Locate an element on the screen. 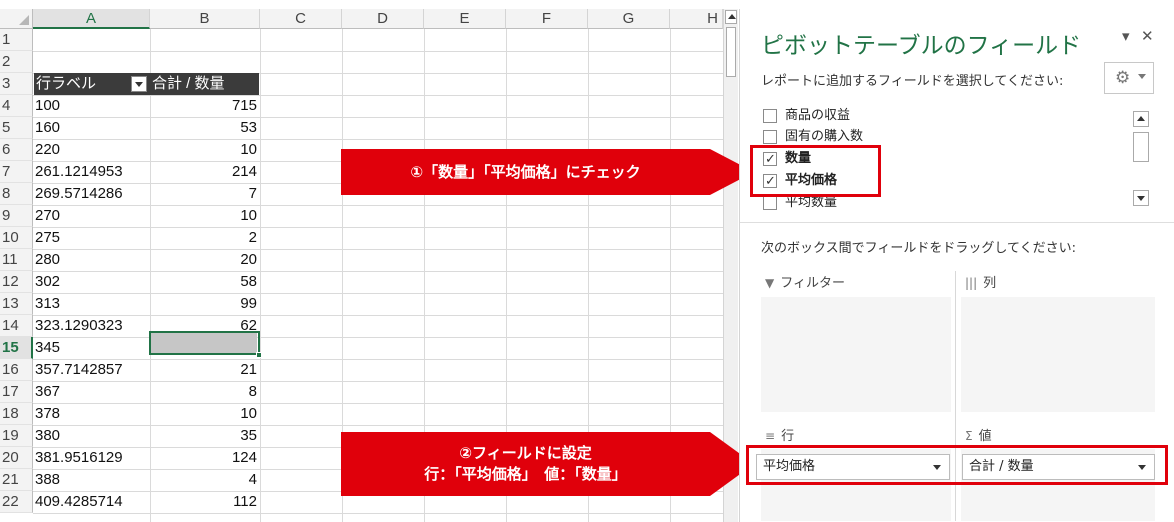 Image resolution: width=1174 pixels, height=522 pixels. row-header-20: 20 is located at coordinates (16, 458).